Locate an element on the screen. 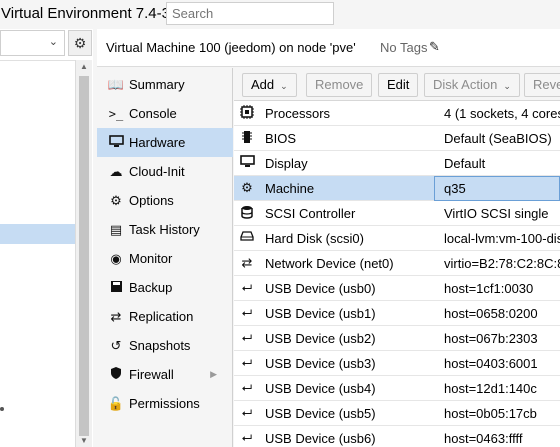  scroll-down-icon: ▼ is located at coordinates (84, 440).